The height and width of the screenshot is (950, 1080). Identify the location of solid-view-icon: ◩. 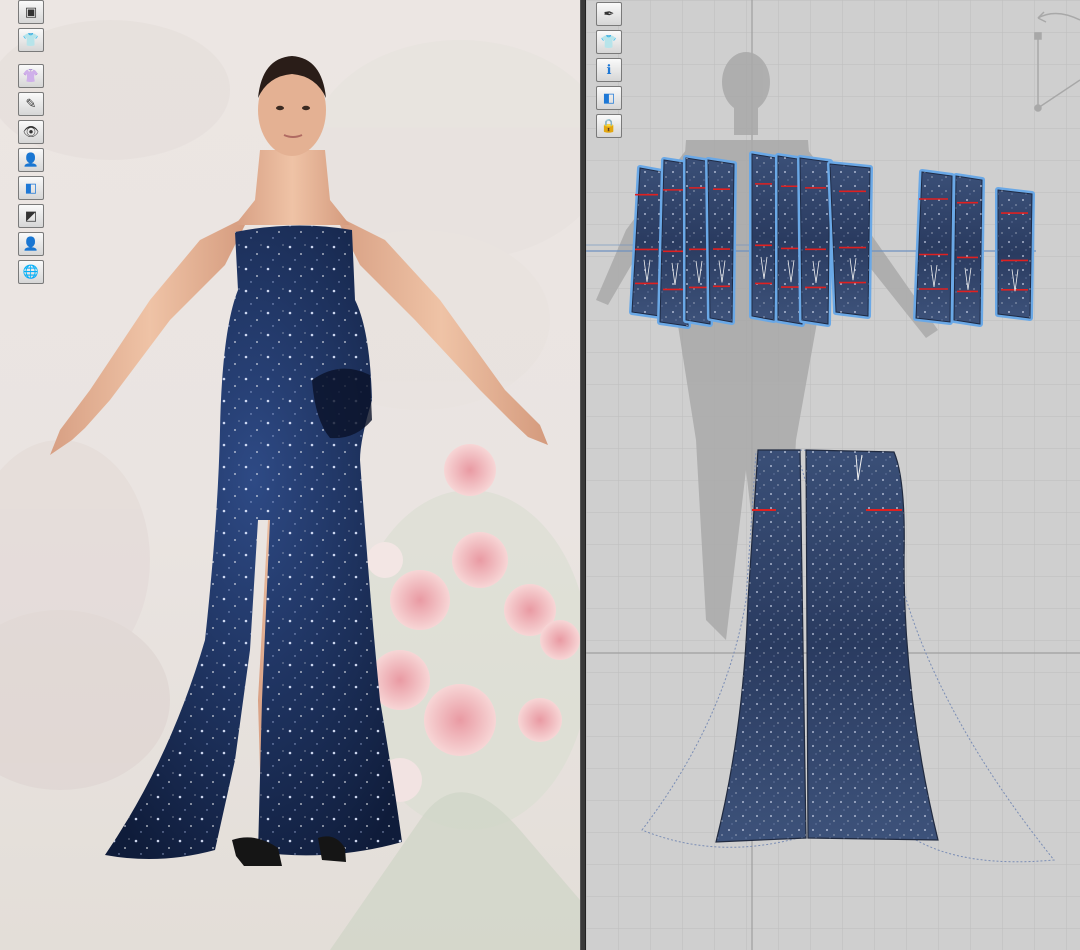
(31, 216).